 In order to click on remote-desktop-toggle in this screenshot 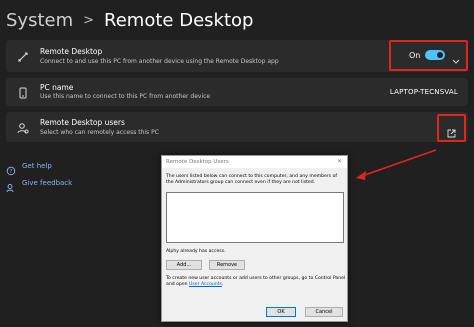, I will do `click(435, 55)`.